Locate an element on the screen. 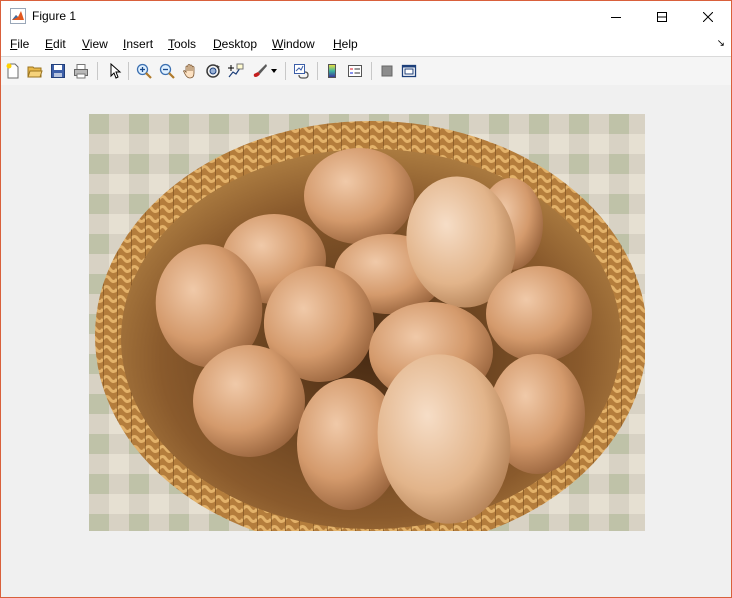  insert-colorbar-button is located at coordinates (332, 71).